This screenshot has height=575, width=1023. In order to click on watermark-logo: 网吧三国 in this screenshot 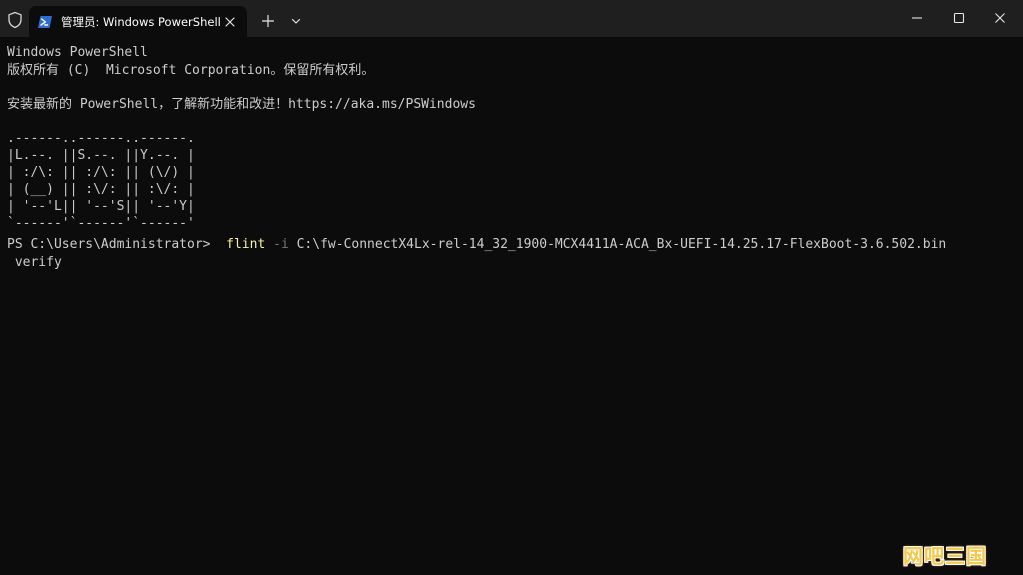, I will do `click(945, 556)`.